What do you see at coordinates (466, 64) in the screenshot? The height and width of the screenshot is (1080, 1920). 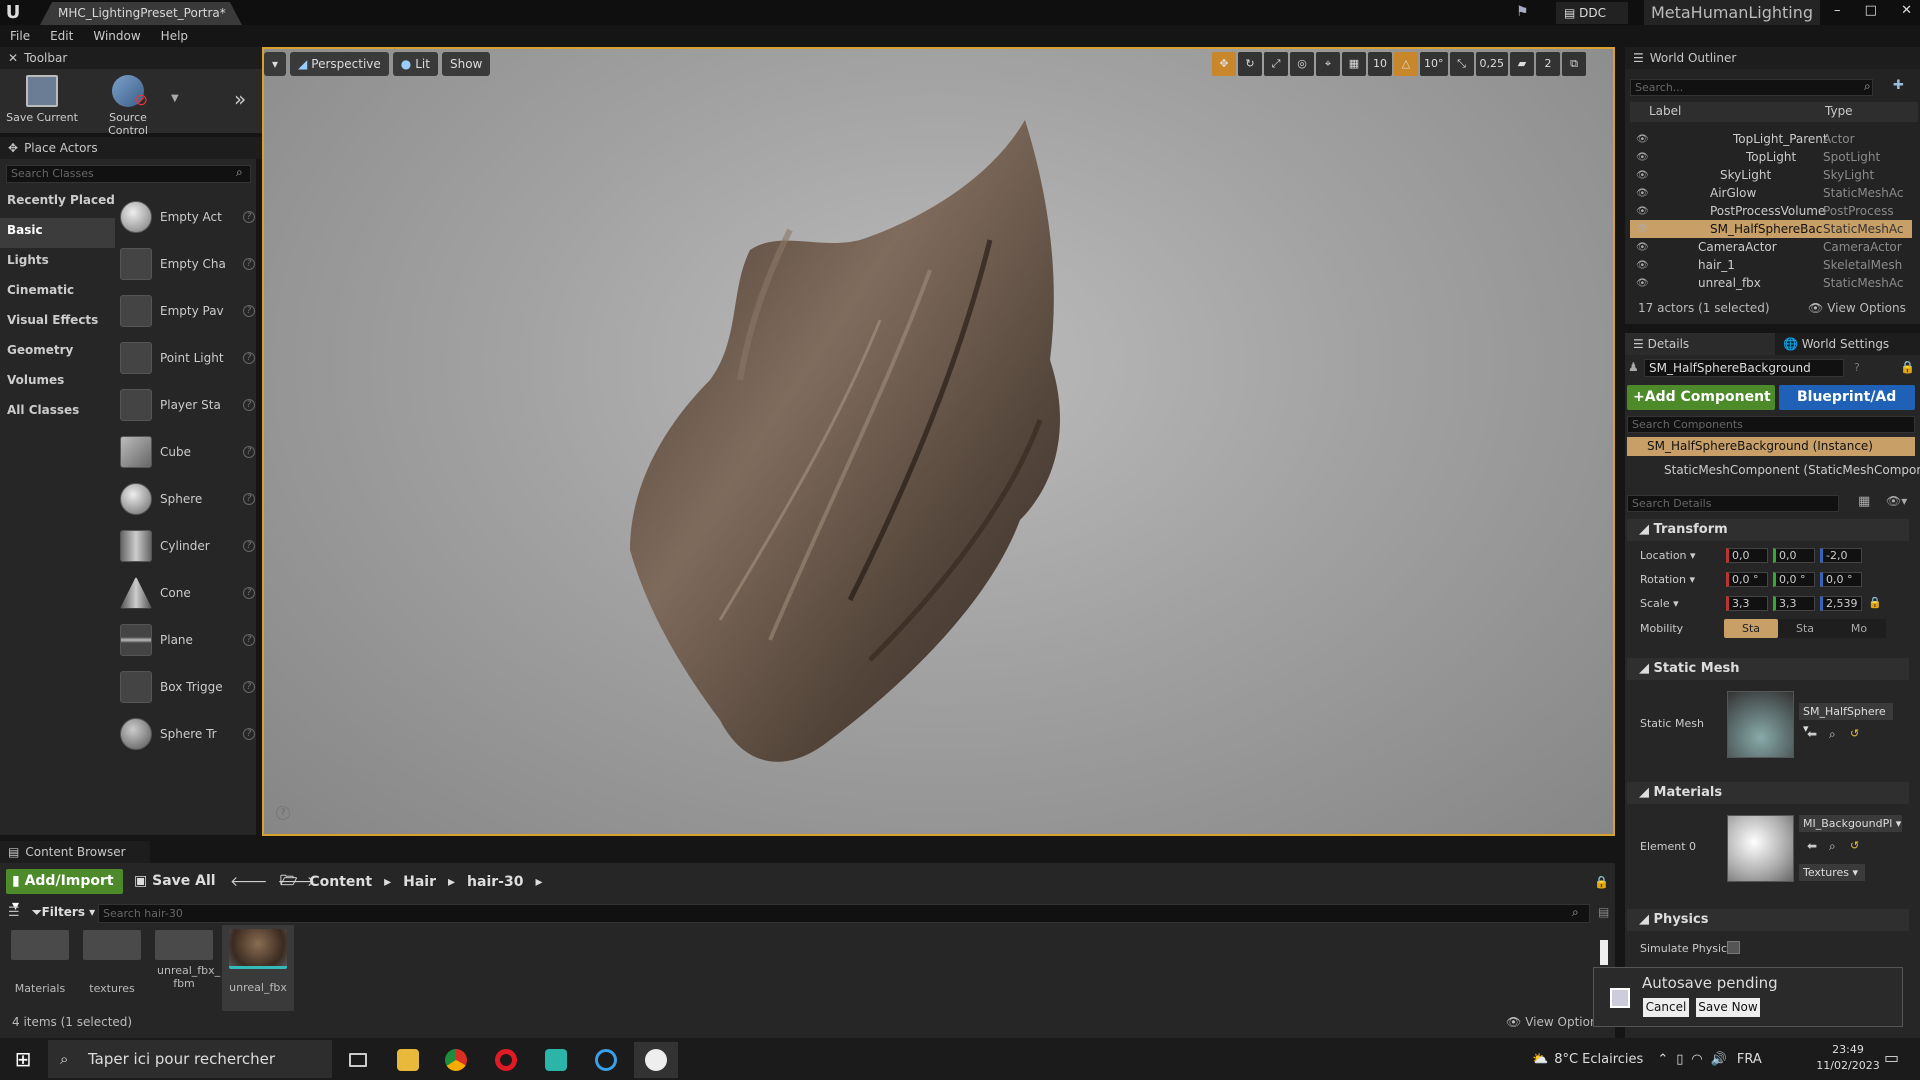 I see `show-button: Show` at bounding box center [466, 64].